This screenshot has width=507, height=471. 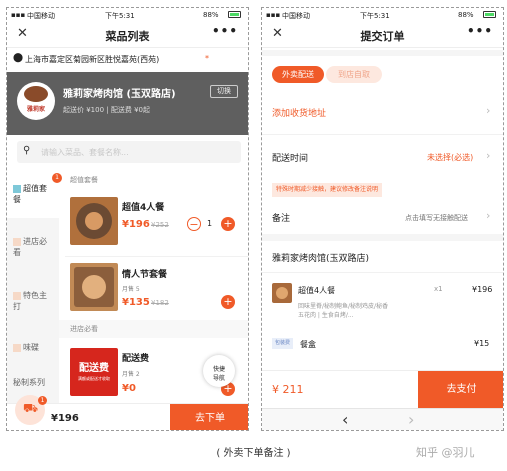 I want to click on section-title: 进店必看, so click(x=84, y=329).